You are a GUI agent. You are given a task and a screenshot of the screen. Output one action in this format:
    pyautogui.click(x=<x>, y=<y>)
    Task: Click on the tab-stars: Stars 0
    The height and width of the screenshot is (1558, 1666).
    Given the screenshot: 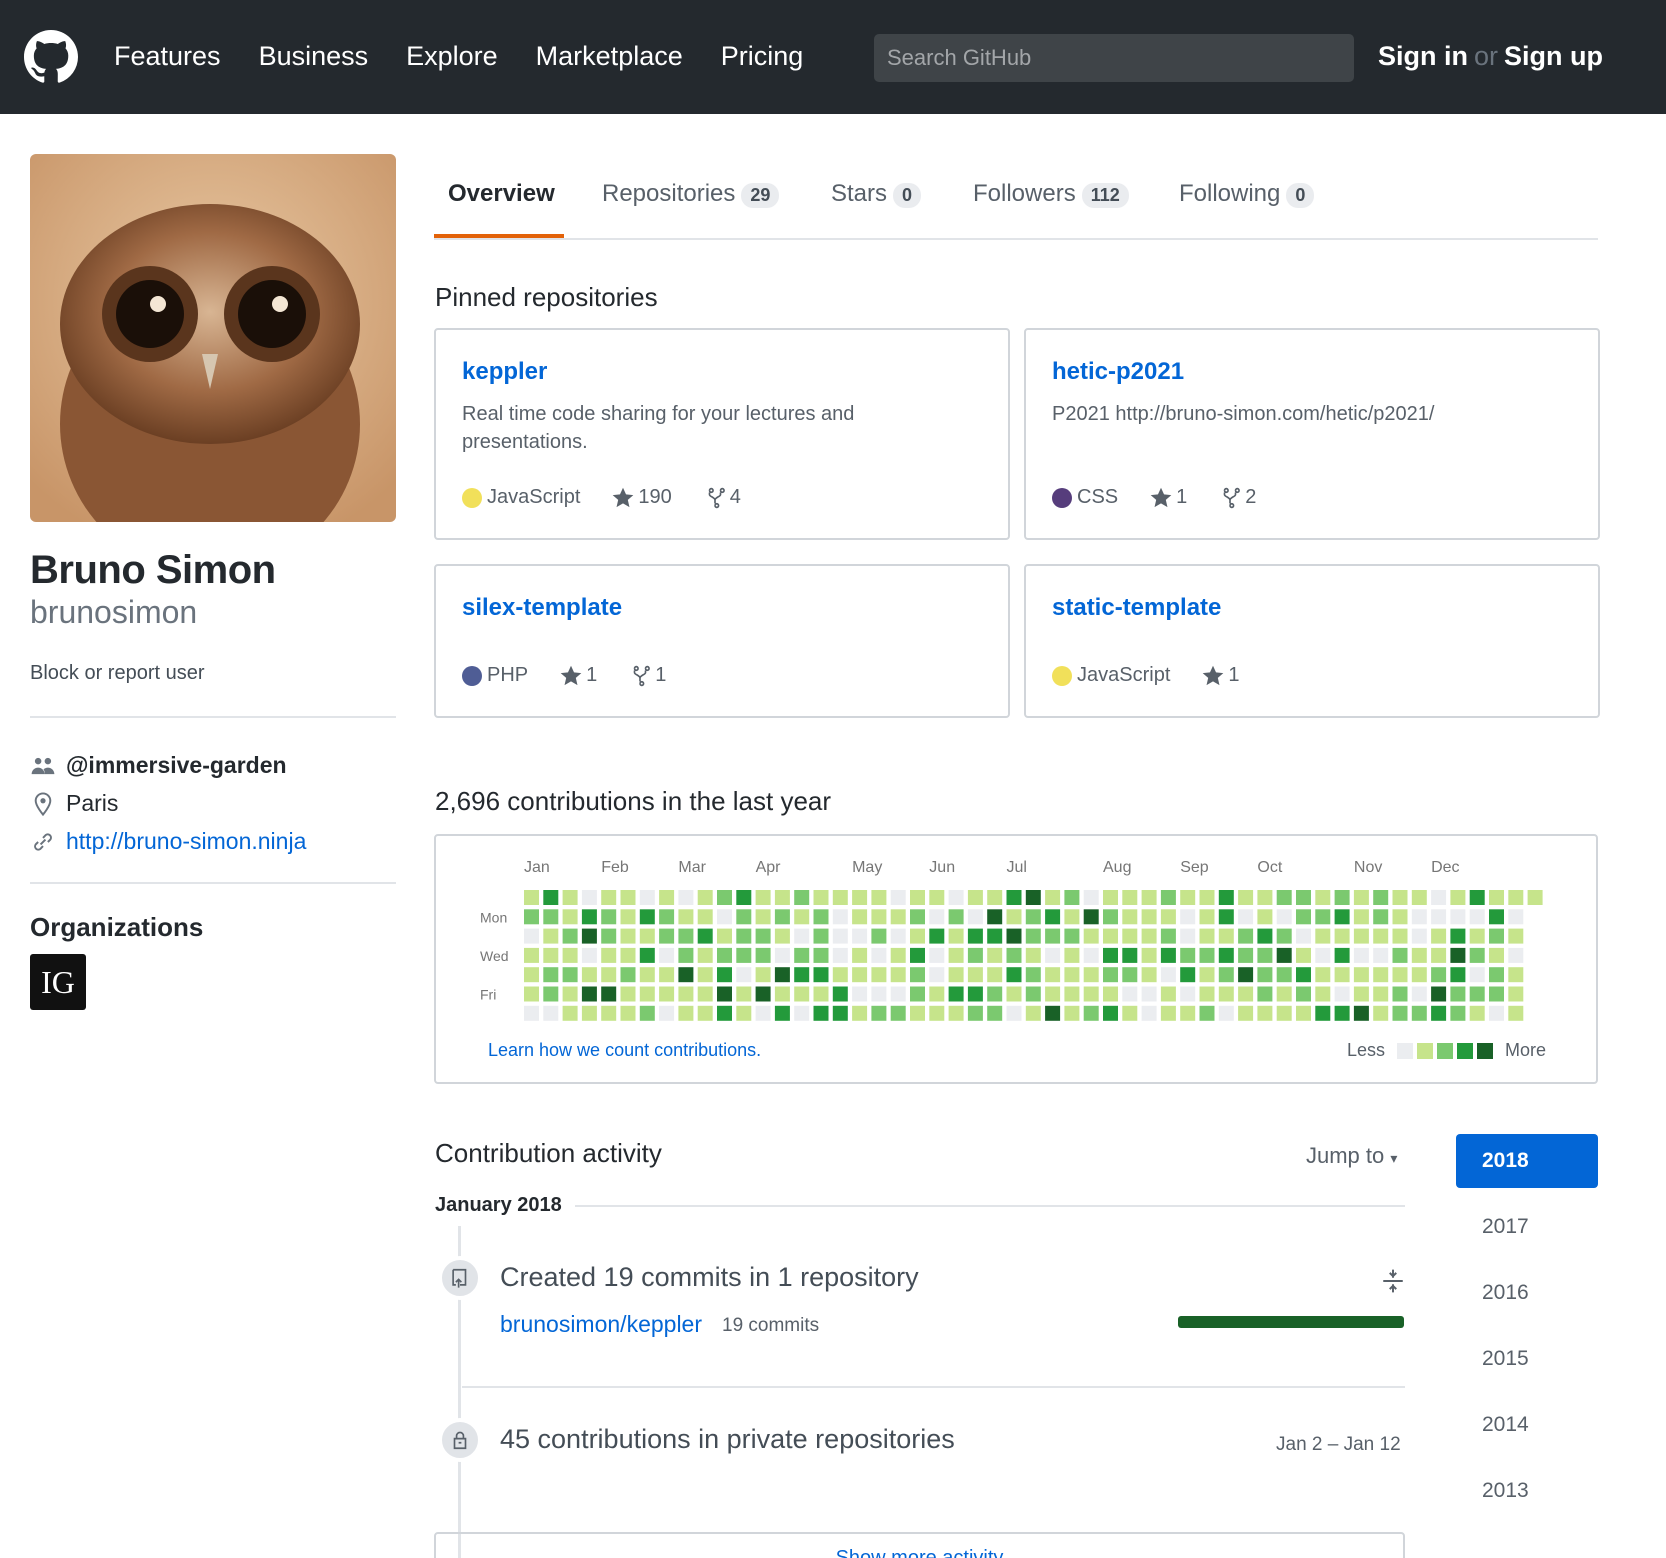 What is the action you would take?
    pyautogui.click(x=876, y=194)
    